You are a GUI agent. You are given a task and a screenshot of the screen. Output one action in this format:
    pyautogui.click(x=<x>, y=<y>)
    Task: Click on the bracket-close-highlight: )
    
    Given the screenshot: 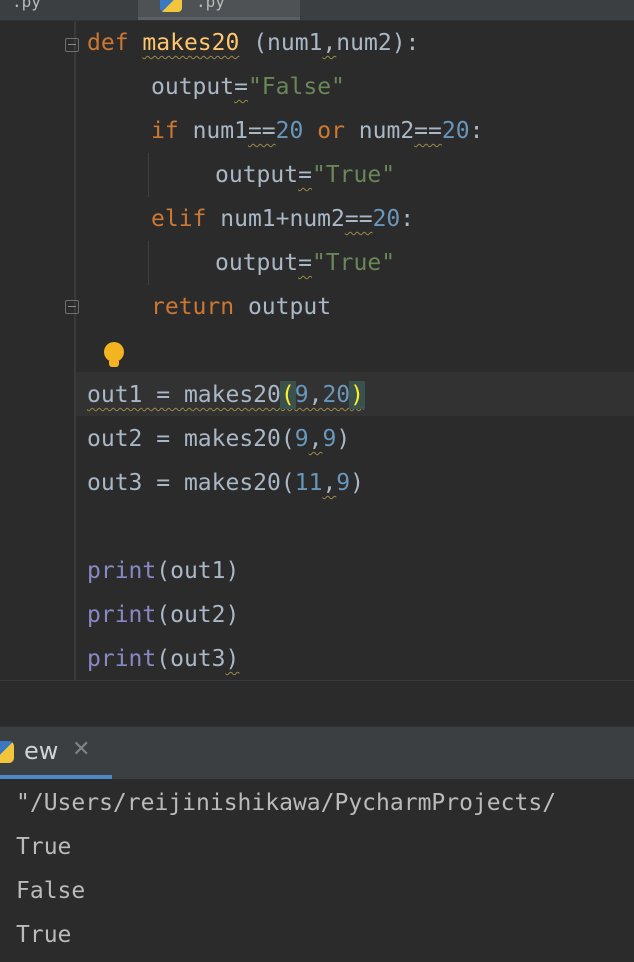 What is the action you would take?
    pyautogui.click(x=357, y=395)
    